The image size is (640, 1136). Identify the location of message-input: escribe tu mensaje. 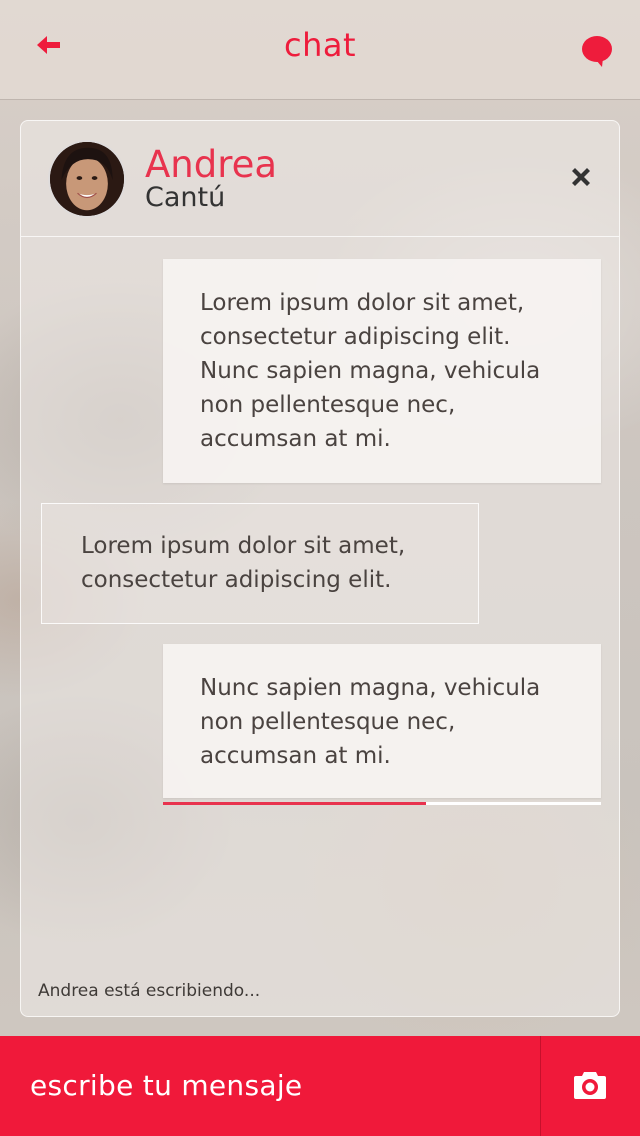
(166, 1085).